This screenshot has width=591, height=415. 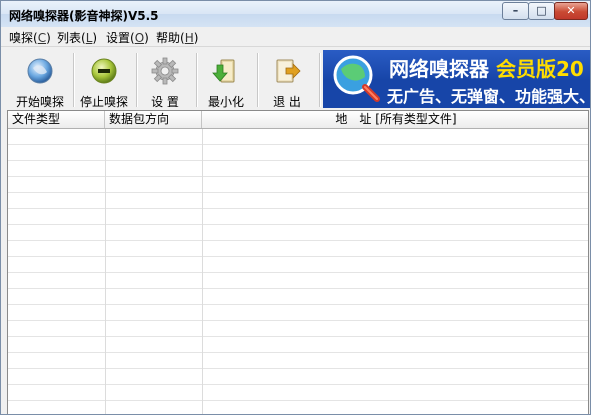 What do you see at coordinates (177, 37) in the screenshot?
I see `menu-help: 帮助(H)` at bounding box center [177, 37].